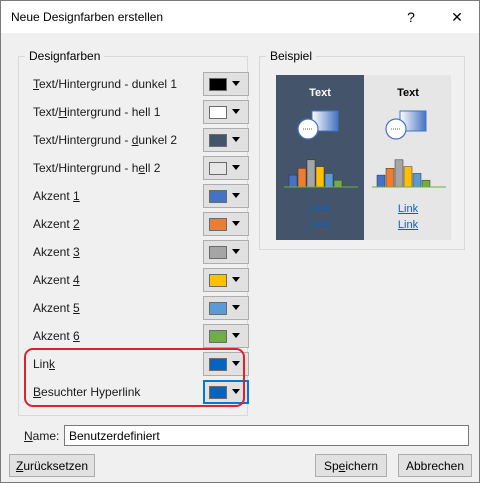  I want to click on color-row-label: Akzent 5, so click(56, 308).